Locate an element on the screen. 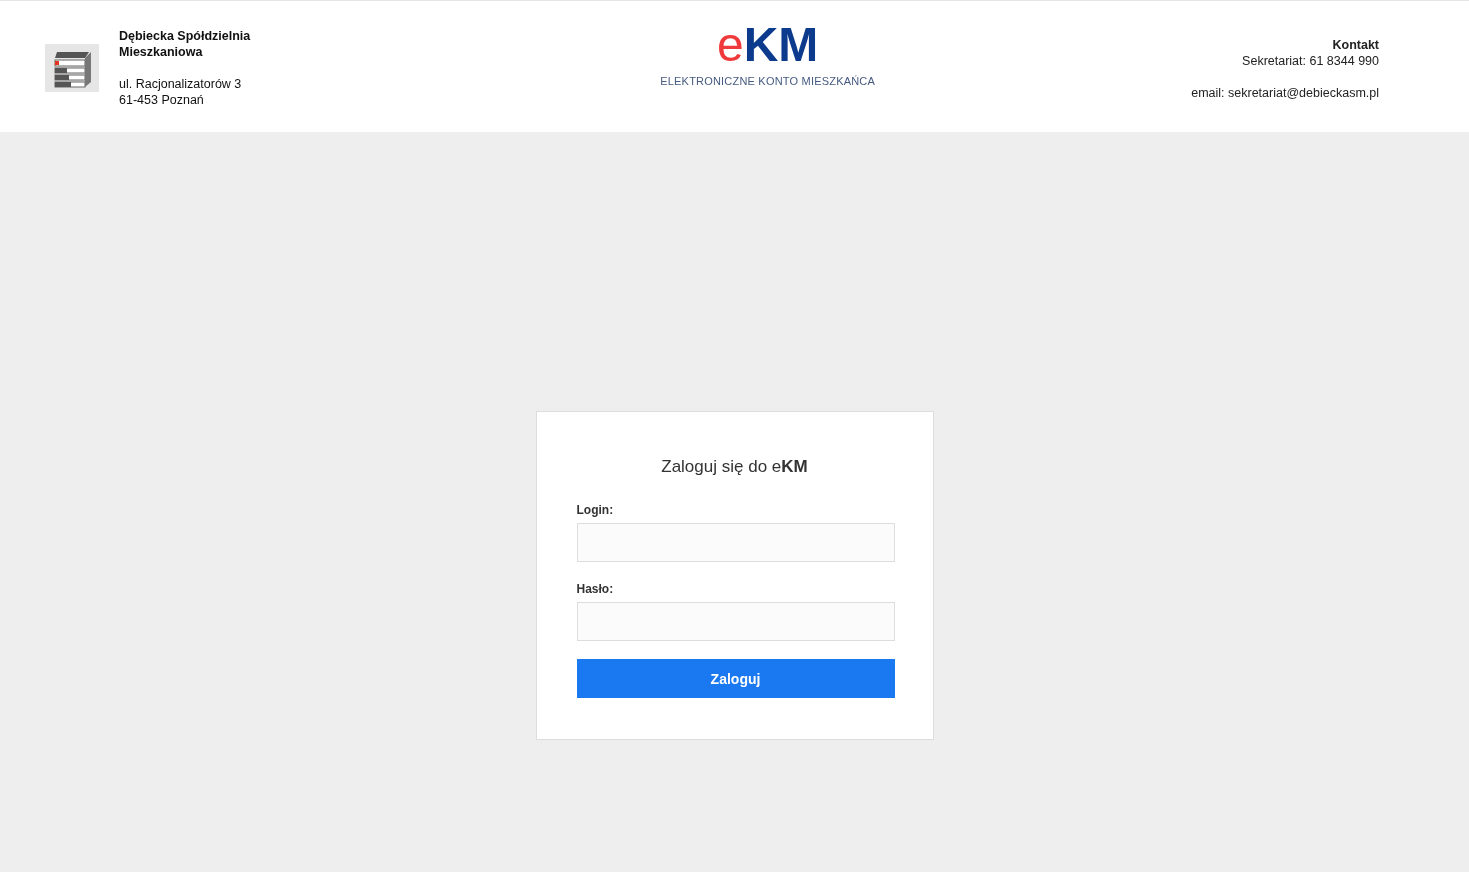 The width and height of the screenshot is (1469, 872). building-icon is located at coordinates (72, 68).